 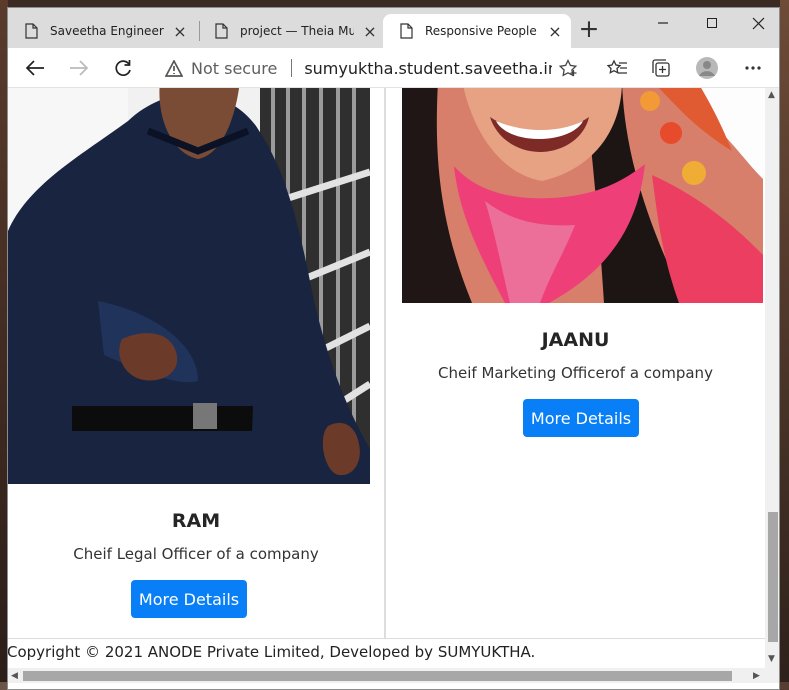 I want to click on more-icon, so click(x=753, y=68).